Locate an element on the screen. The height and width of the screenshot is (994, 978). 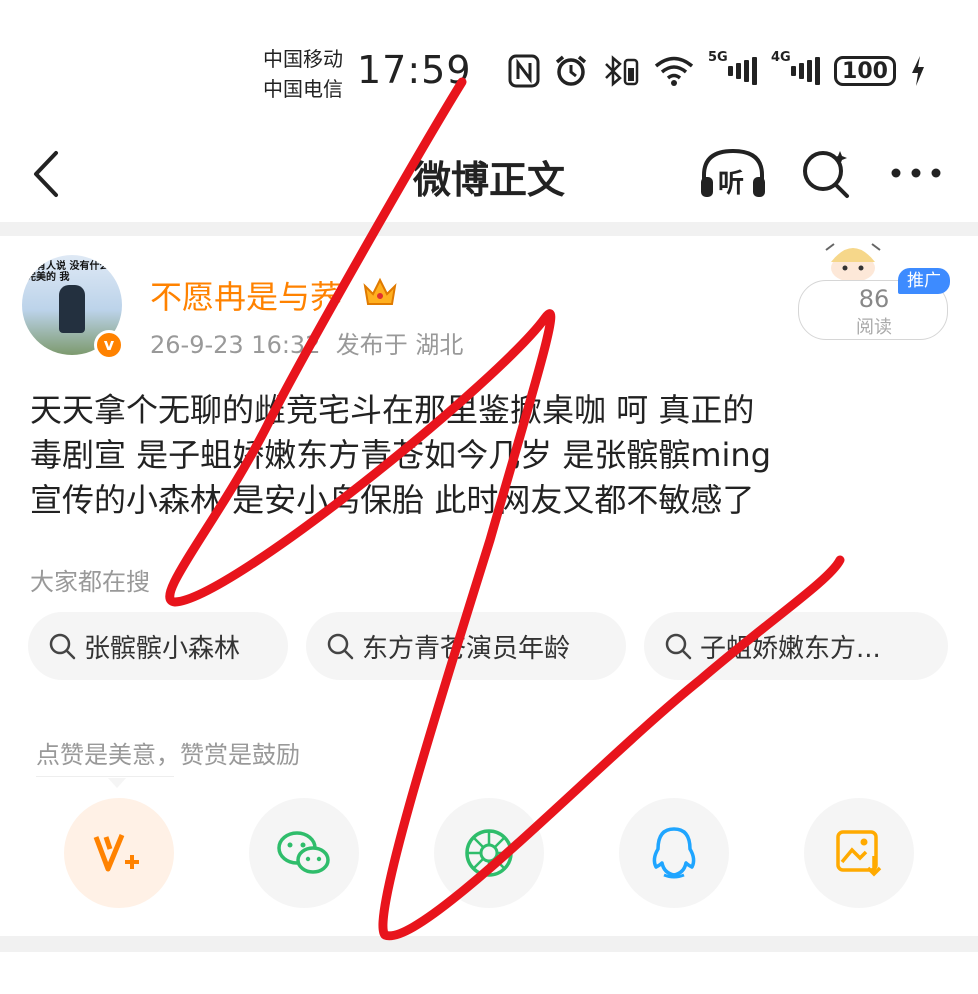
reward-button is located at coordinates (119, 853).